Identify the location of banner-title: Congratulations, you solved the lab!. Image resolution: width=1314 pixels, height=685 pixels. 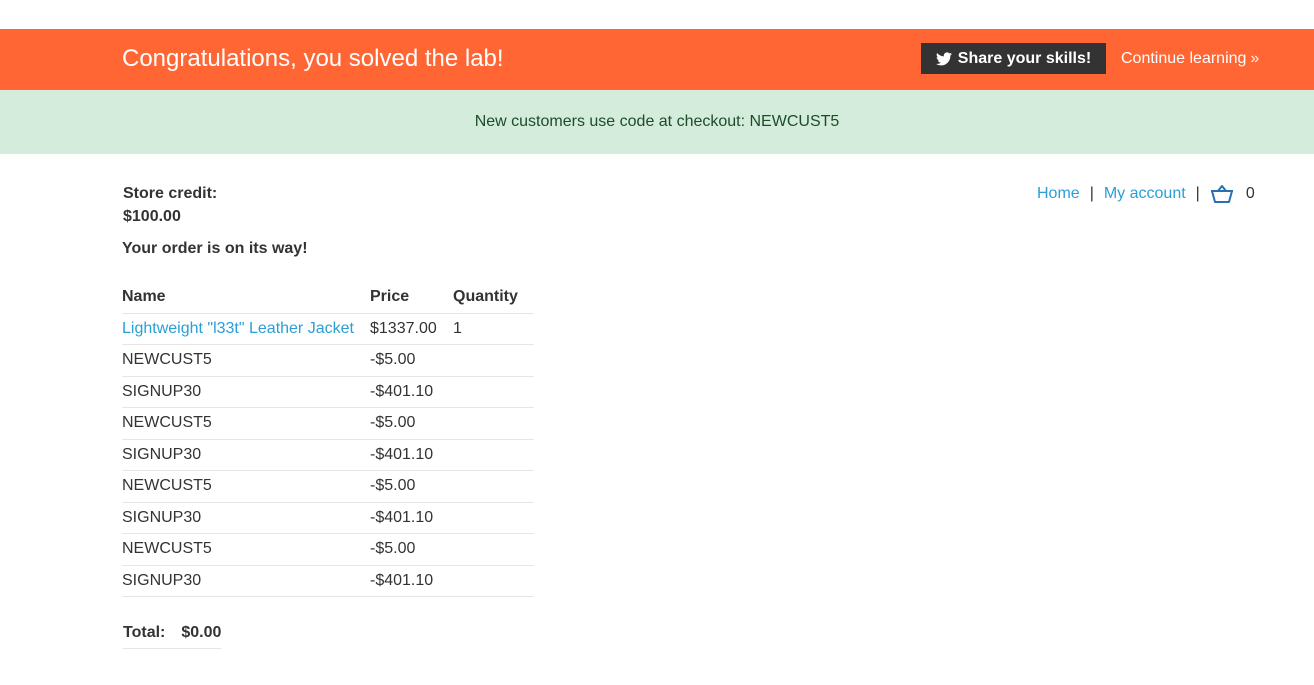
(313, 58).